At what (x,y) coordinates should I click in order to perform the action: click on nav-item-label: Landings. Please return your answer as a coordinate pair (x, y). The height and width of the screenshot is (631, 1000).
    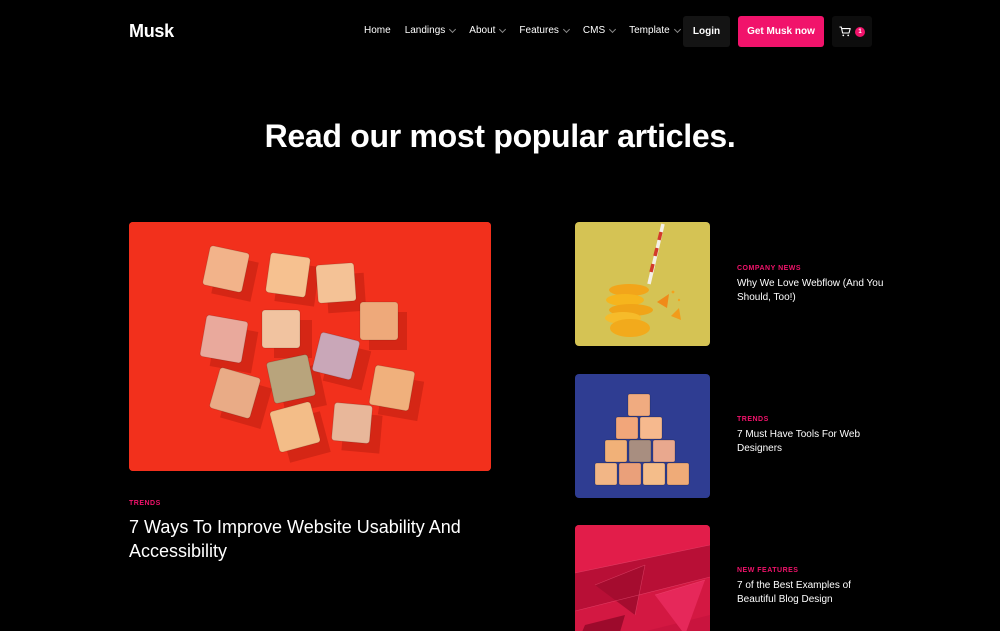
    Looking at the image, I should click on (425, 30).